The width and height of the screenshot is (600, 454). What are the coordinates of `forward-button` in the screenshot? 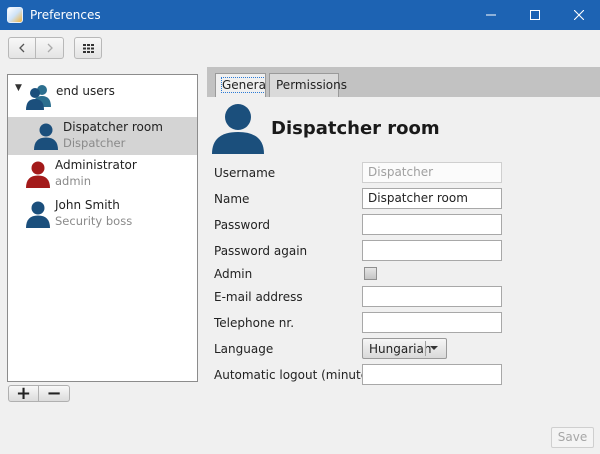 It's located at (50, 48).